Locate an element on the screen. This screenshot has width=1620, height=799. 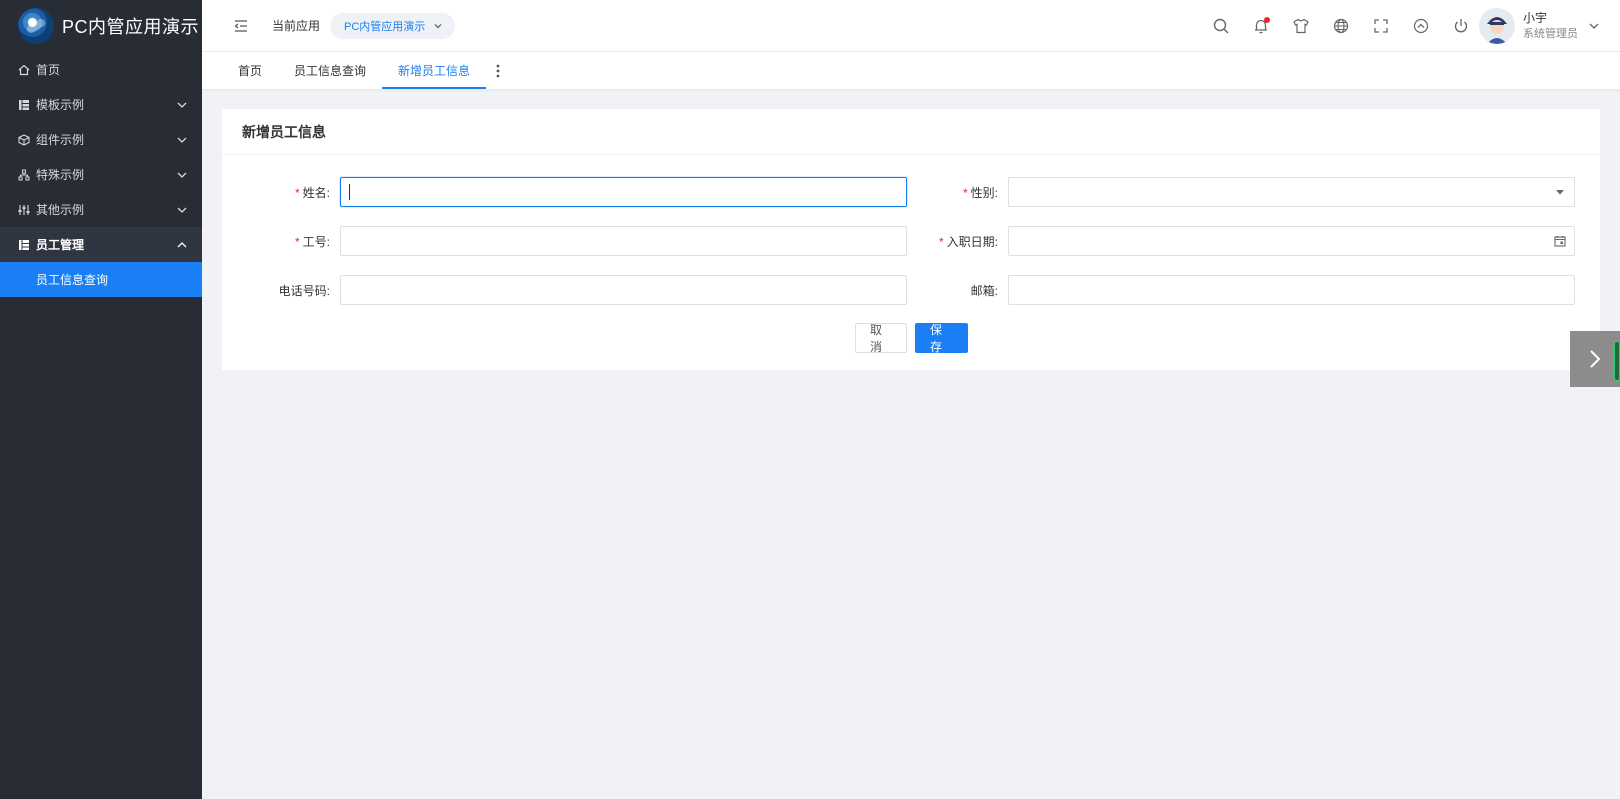
tree-icon is located at coordinates (24, 175).